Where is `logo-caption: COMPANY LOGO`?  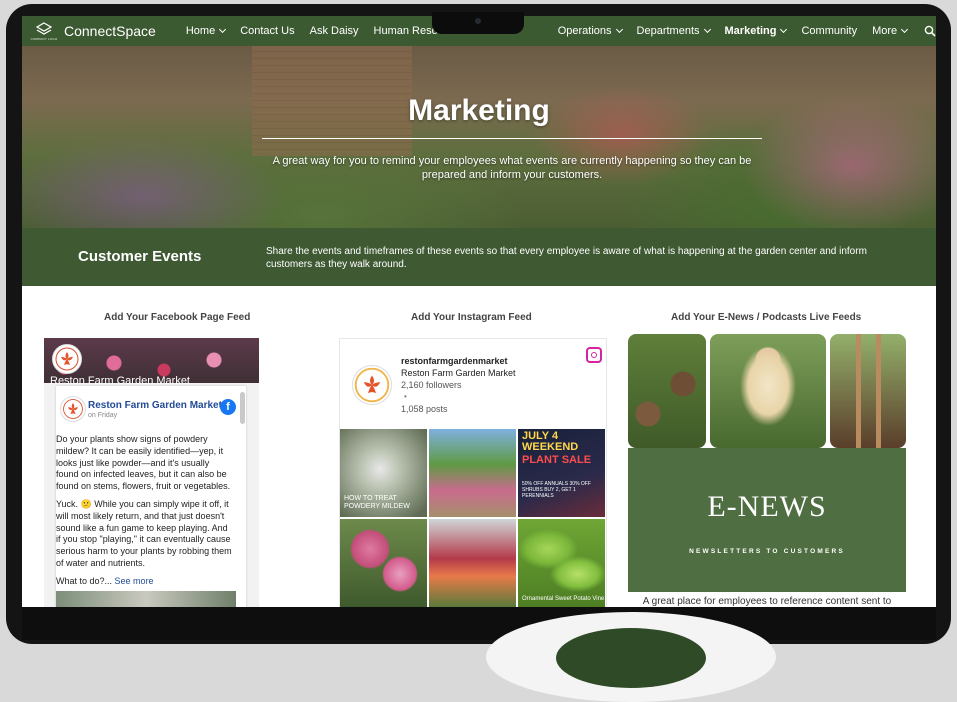 logo-caption: COMPANY LOGO is located at coordinates (44, 38).